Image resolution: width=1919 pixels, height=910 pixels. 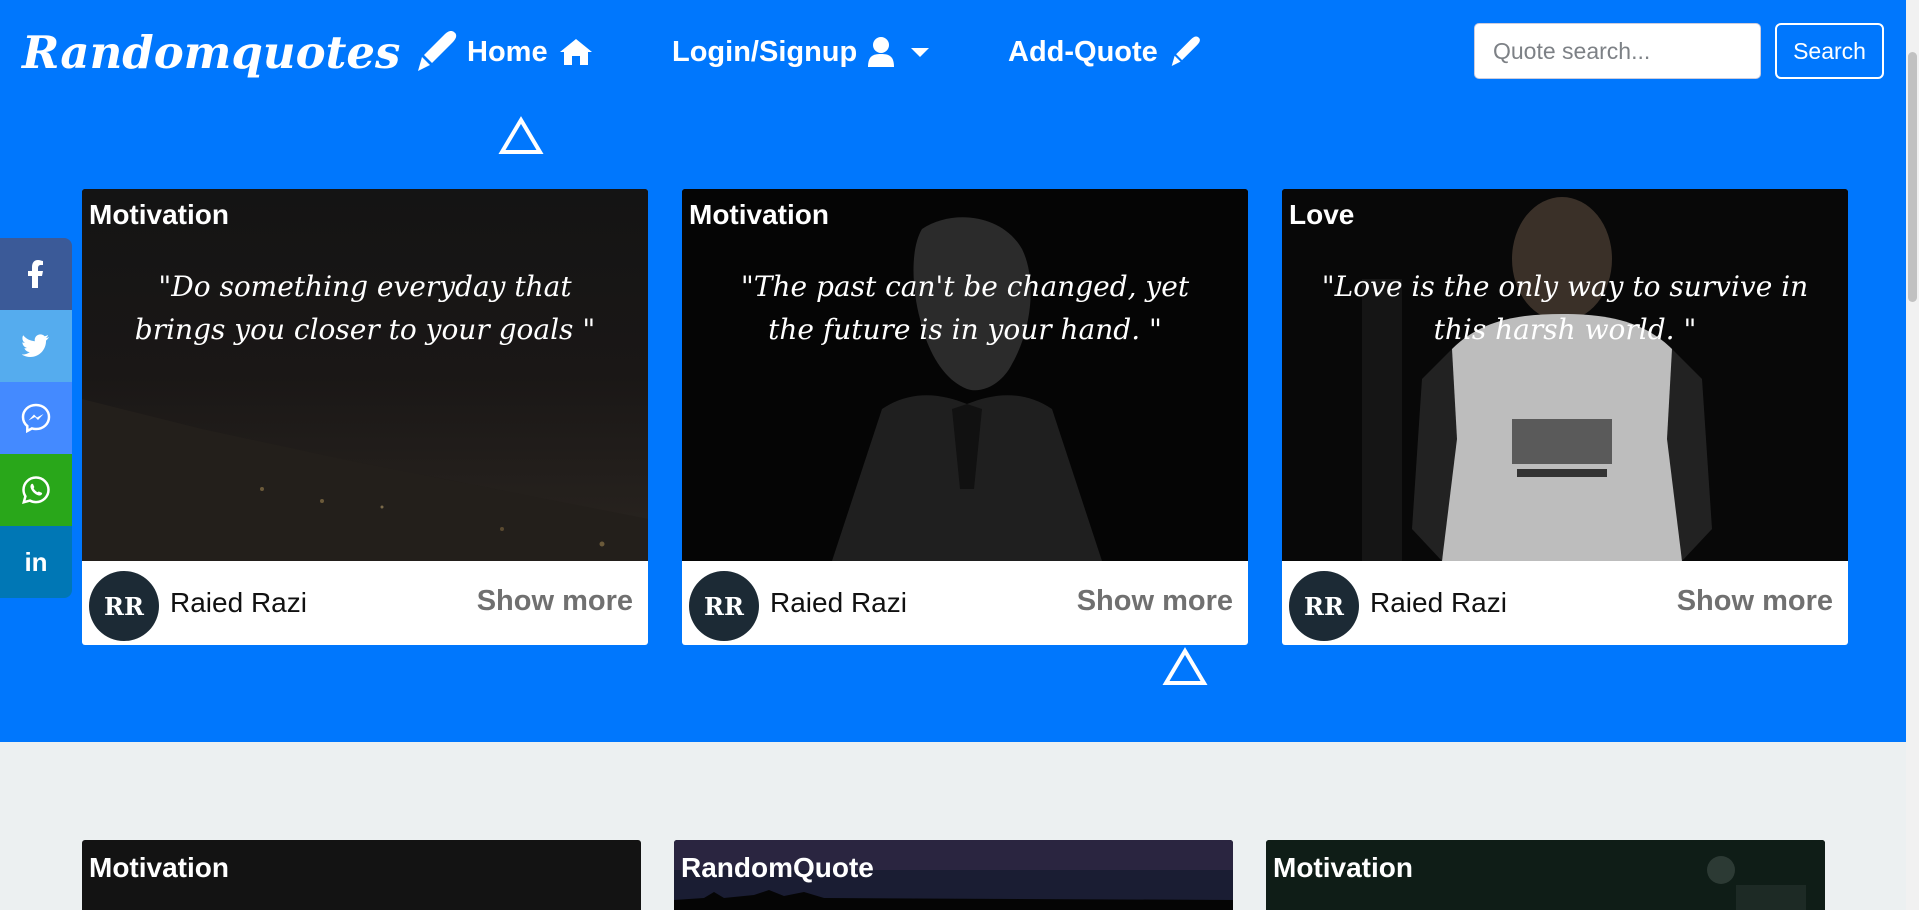 What do you see at coordinates (765, 51) in the screenshot?
I see `nav-login-label: Login/Signup` at bounding box center [765, 51].